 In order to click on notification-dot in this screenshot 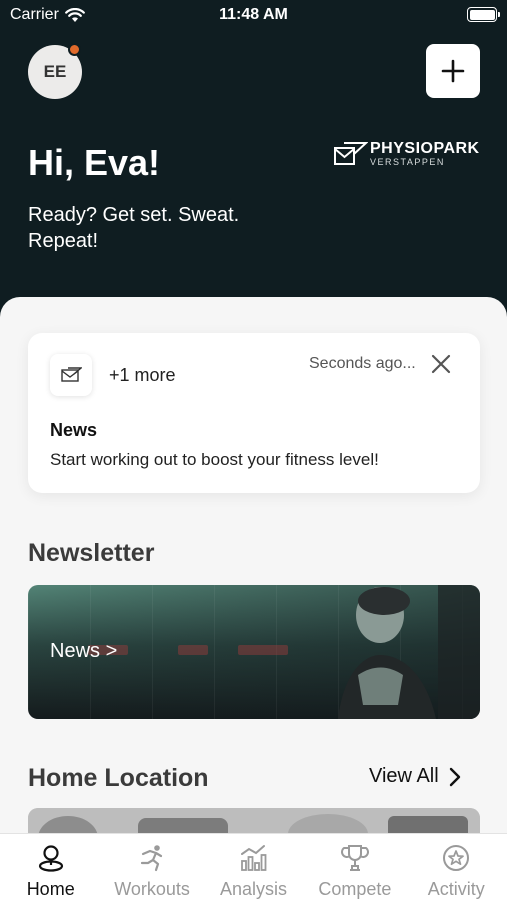, I will do `click(74, 49)`.